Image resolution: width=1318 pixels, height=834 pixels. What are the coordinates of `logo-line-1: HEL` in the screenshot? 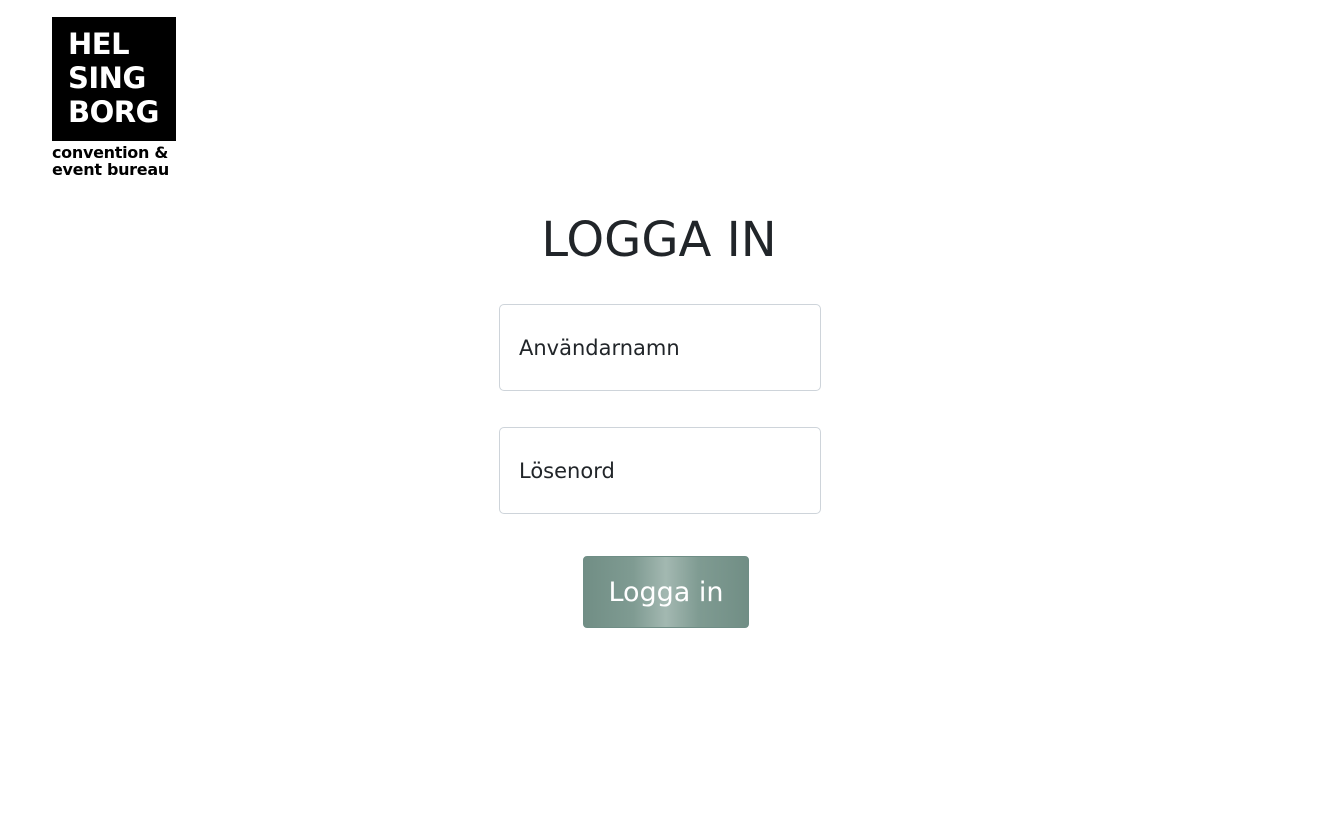 It's located at (99, 44).